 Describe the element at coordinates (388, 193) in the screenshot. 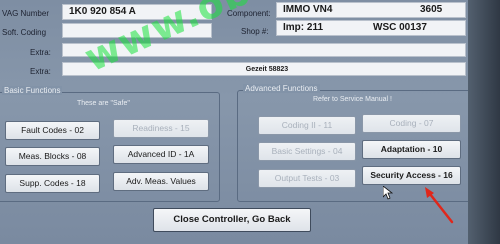

I see `mouse-cursor-icon` at that location.